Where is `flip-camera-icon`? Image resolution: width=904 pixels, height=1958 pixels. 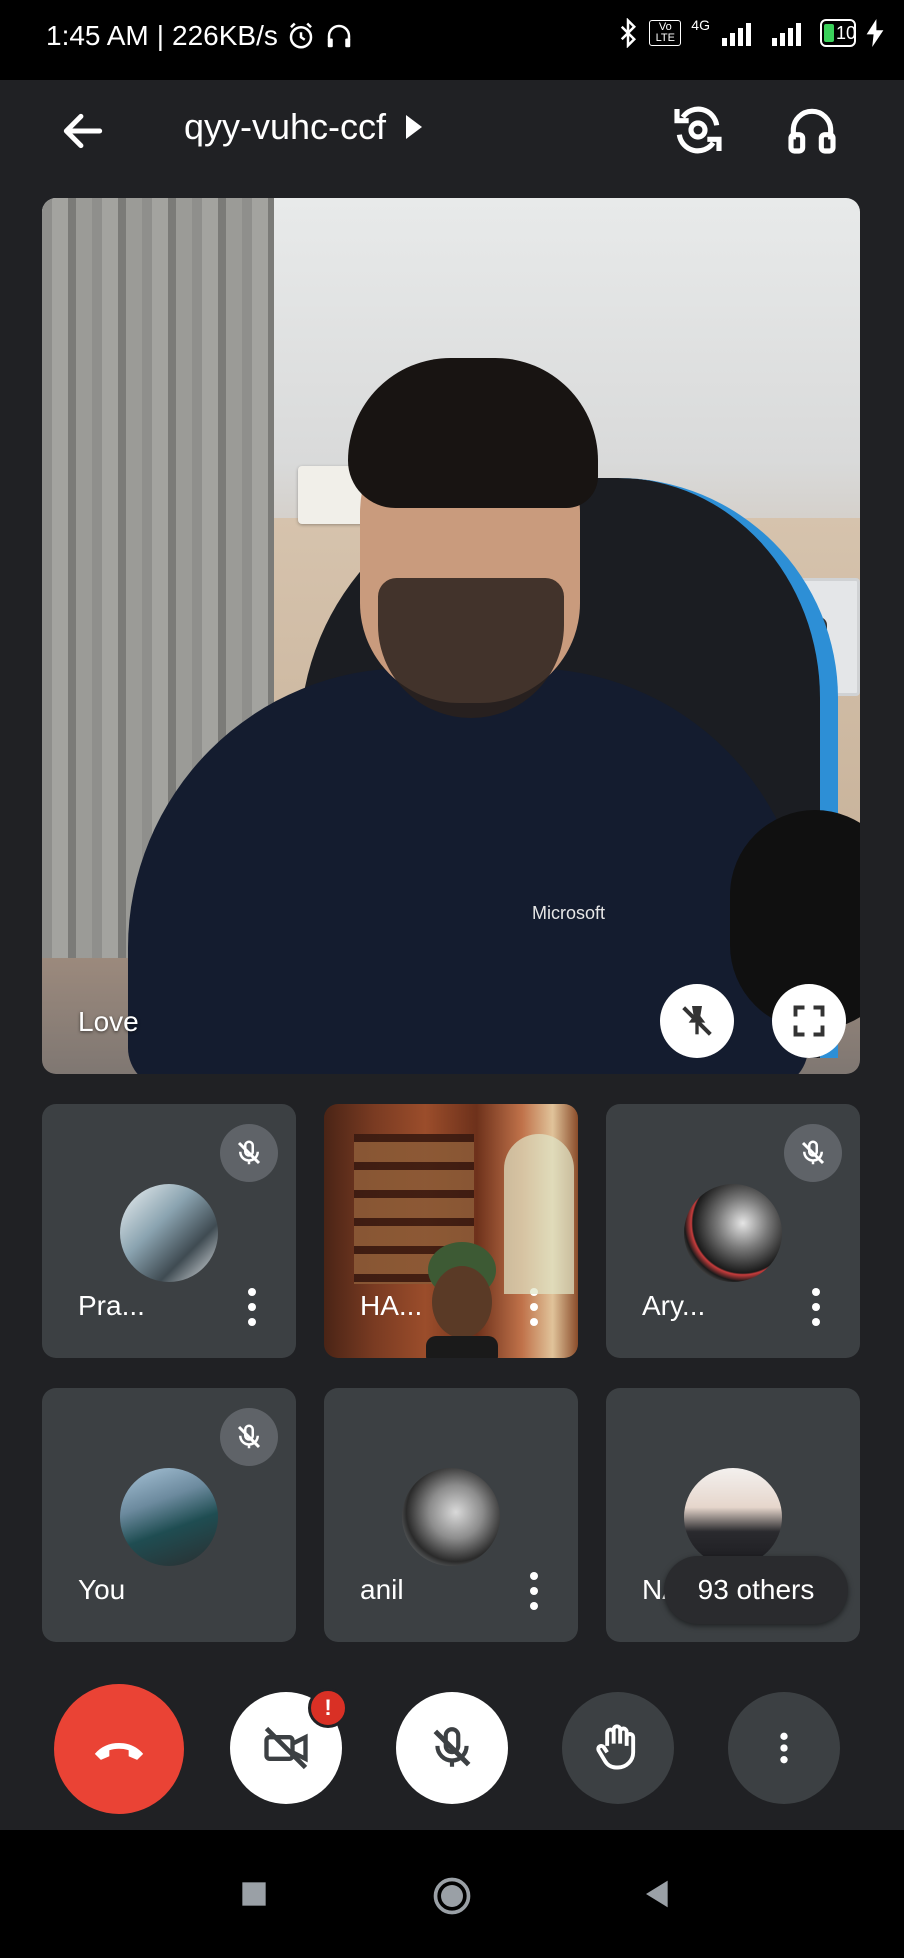
flip-camera-icon is located at coordinates (698, 130).